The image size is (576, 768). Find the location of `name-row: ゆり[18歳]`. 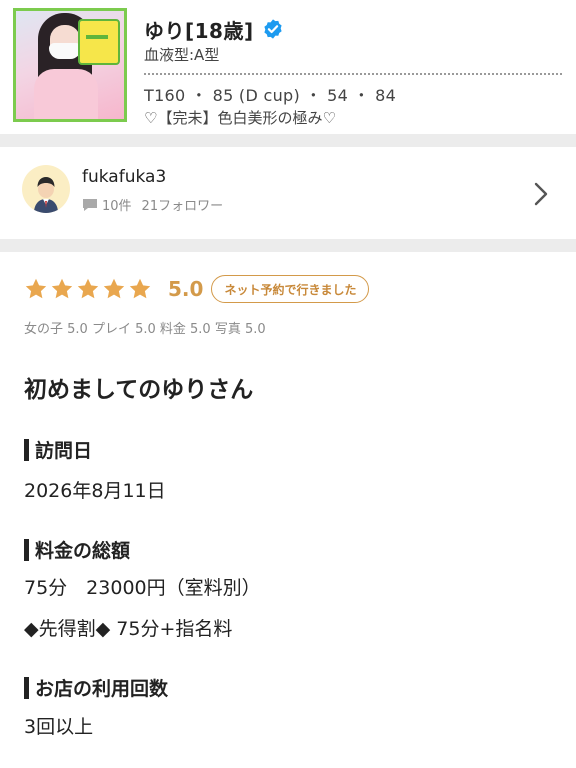

name-row: ゆり[18歳] is located at coordinates (214, 29).